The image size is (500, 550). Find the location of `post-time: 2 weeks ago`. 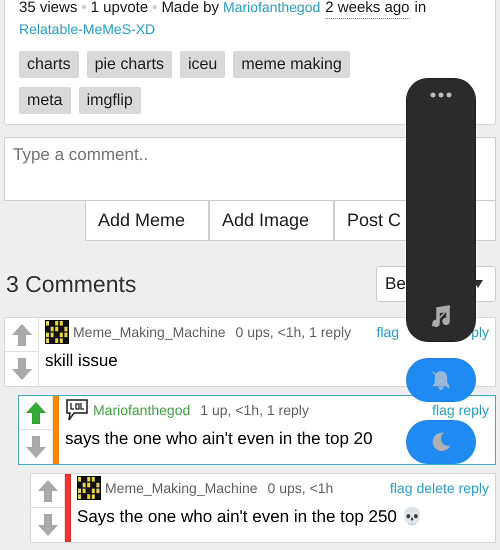

post-time: 2 weeks ago is located at coordinates (367, 9).